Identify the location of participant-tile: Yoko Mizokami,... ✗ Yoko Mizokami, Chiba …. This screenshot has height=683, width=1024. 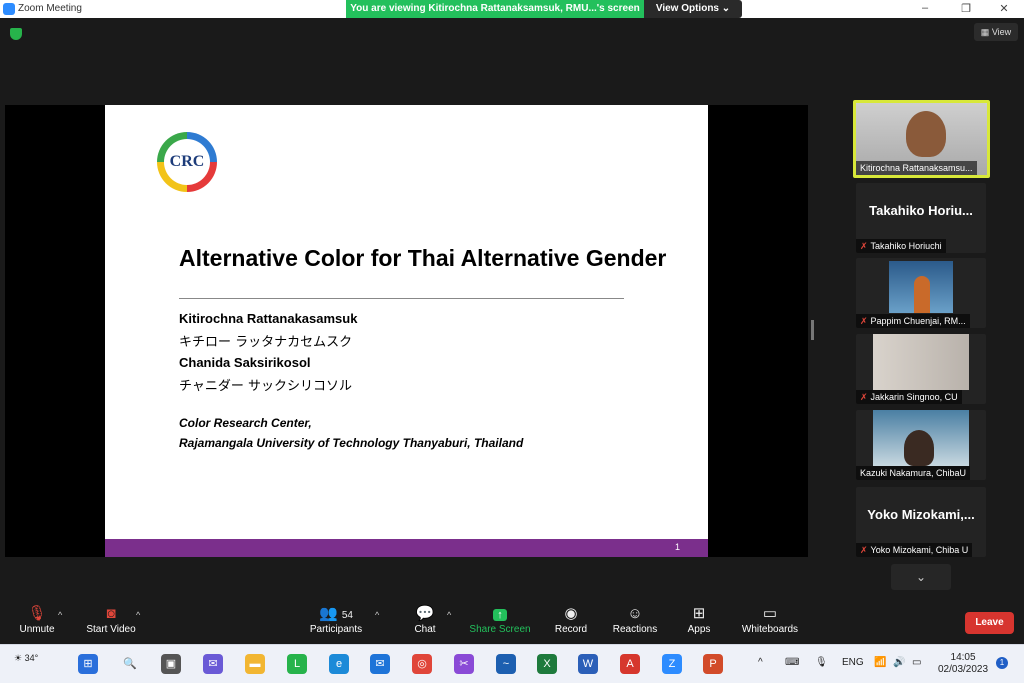
(921, 522).